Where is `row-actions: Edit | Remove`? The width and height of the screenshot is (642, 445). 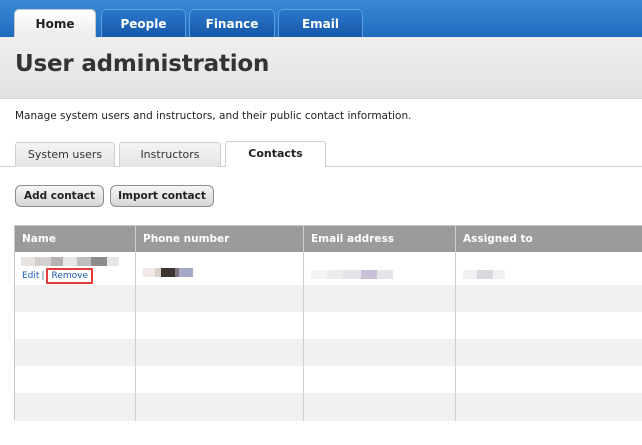
row-actions: Edit | Remove is located at coordinates (58, 276).